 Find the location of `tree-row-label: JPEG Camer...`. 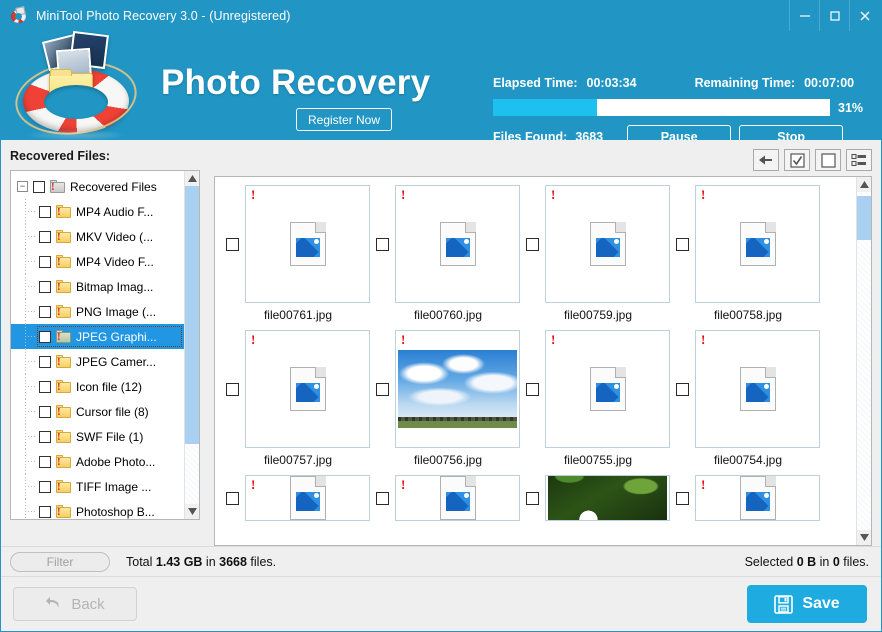

tree-row-label: JPEG Camer... is located at coordinates (116, 361).